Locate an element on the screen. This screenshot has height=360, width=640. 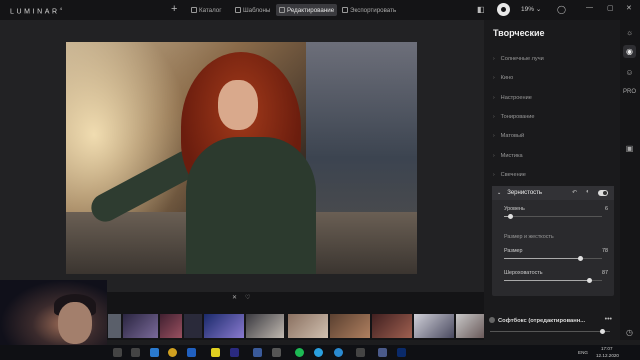
portrait-face-icon: ☺ is located at coordinates (629, 72).